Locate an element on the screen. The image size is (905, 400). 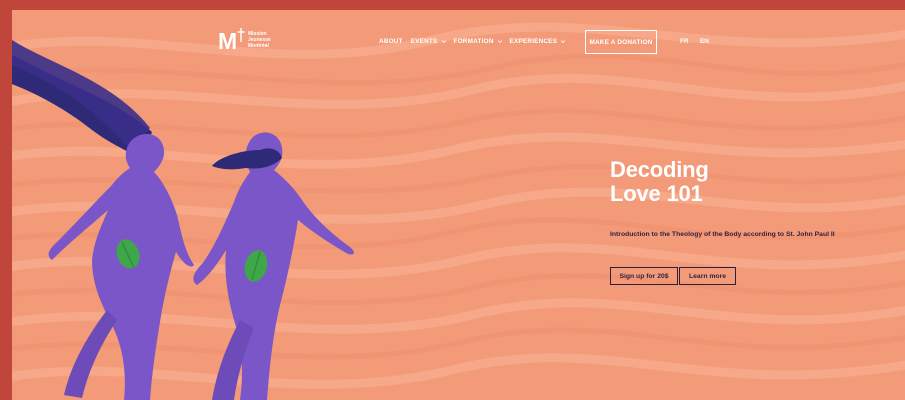
cross-icon is located at coordinates (241, 35).